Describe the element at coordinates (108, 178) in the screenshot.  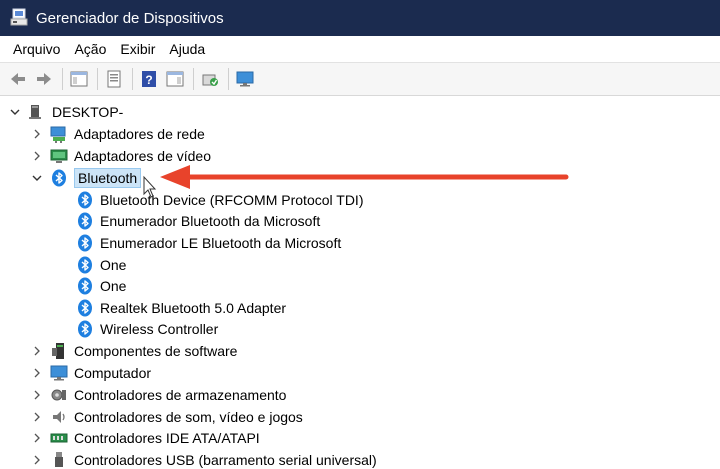
I see `category-label-selected: Bluetooth` at that location.